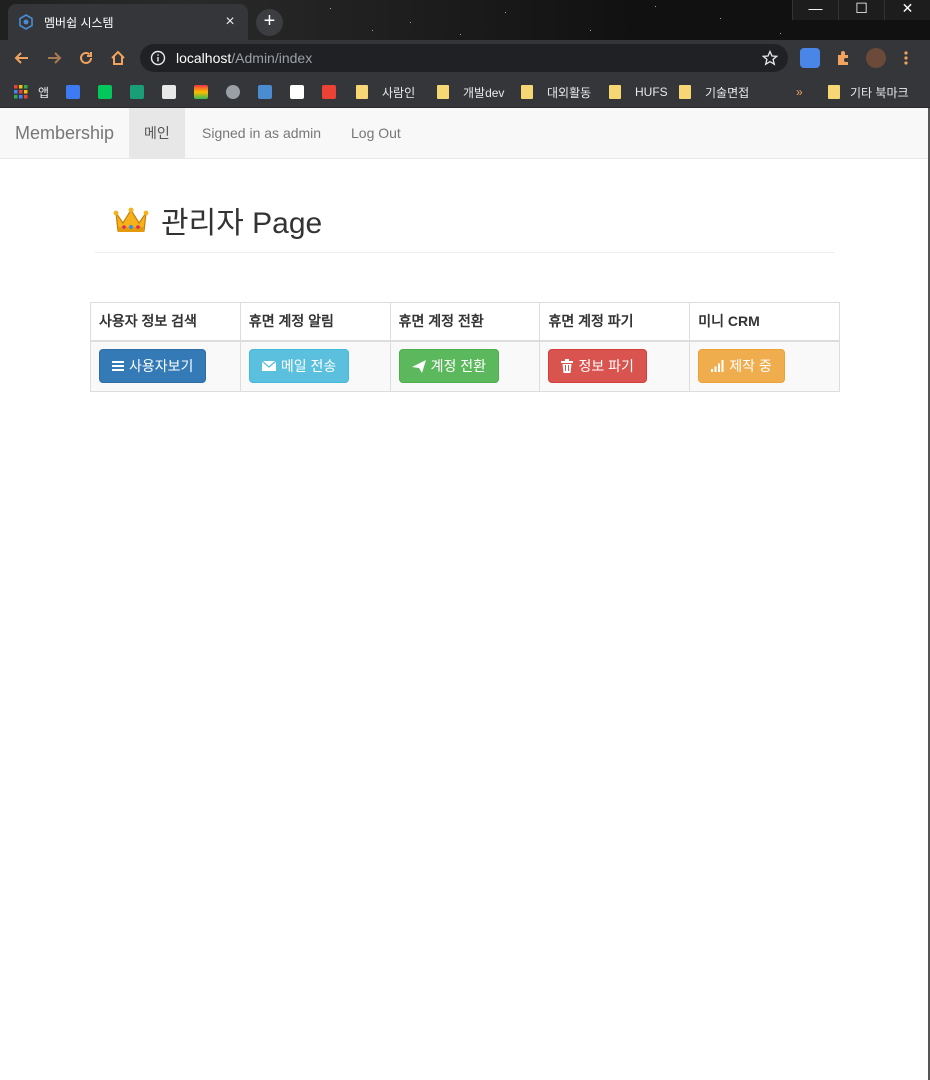 Image resolution: width=930 pixels, height=1080 pixels. I want to click on url-path: /Admin/index, so click(272, 58).